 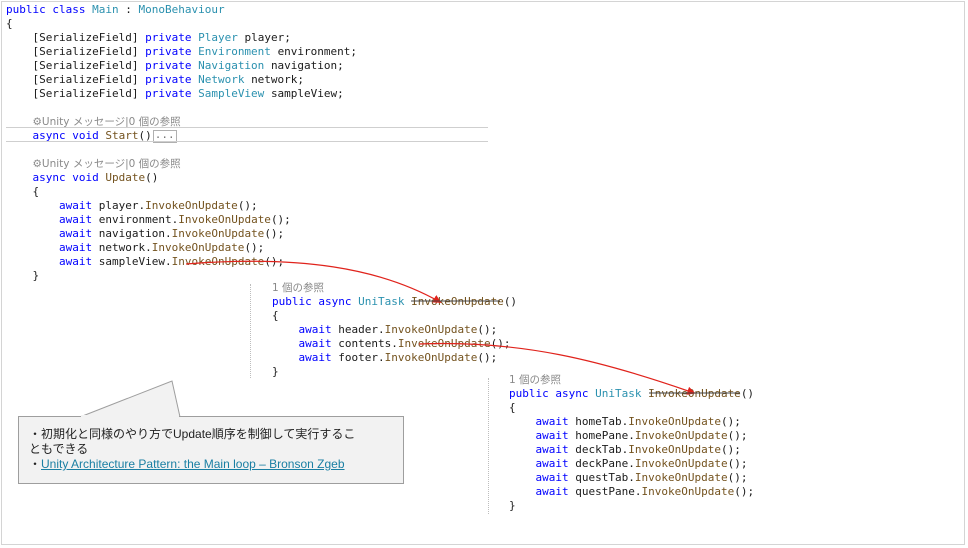 I want to click on flow-arrow-contents, so click(x=557, y=368).